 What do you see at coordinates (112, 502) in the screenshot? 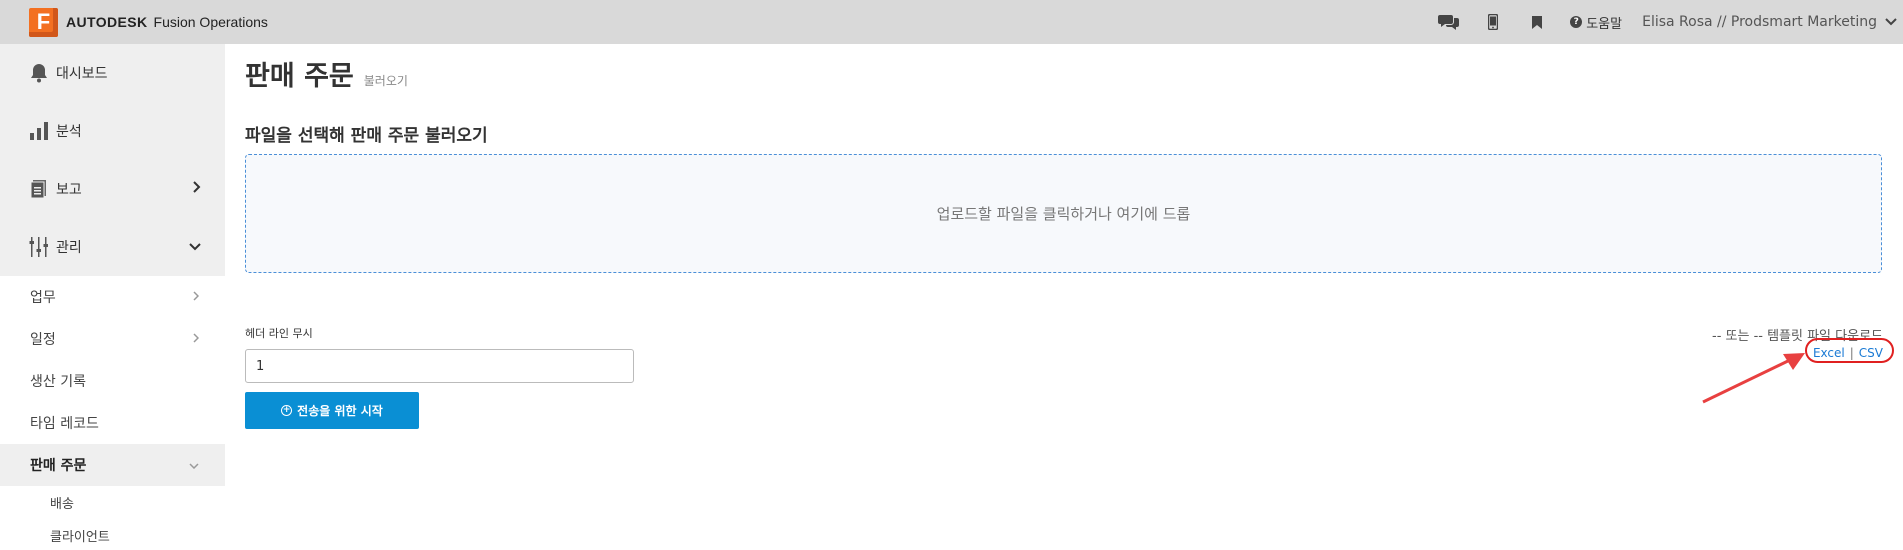
I see `sidebar-item-shipping: 배송` at bounding box center [112, 502].